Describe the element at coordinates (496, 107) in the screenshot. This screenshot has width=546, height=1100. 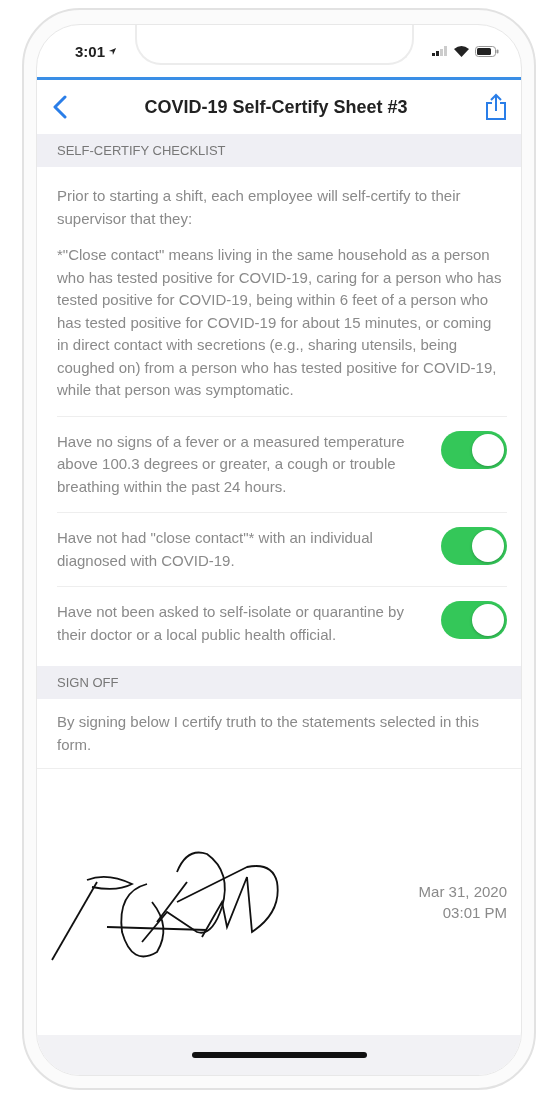
I see `share-icon` at that location.